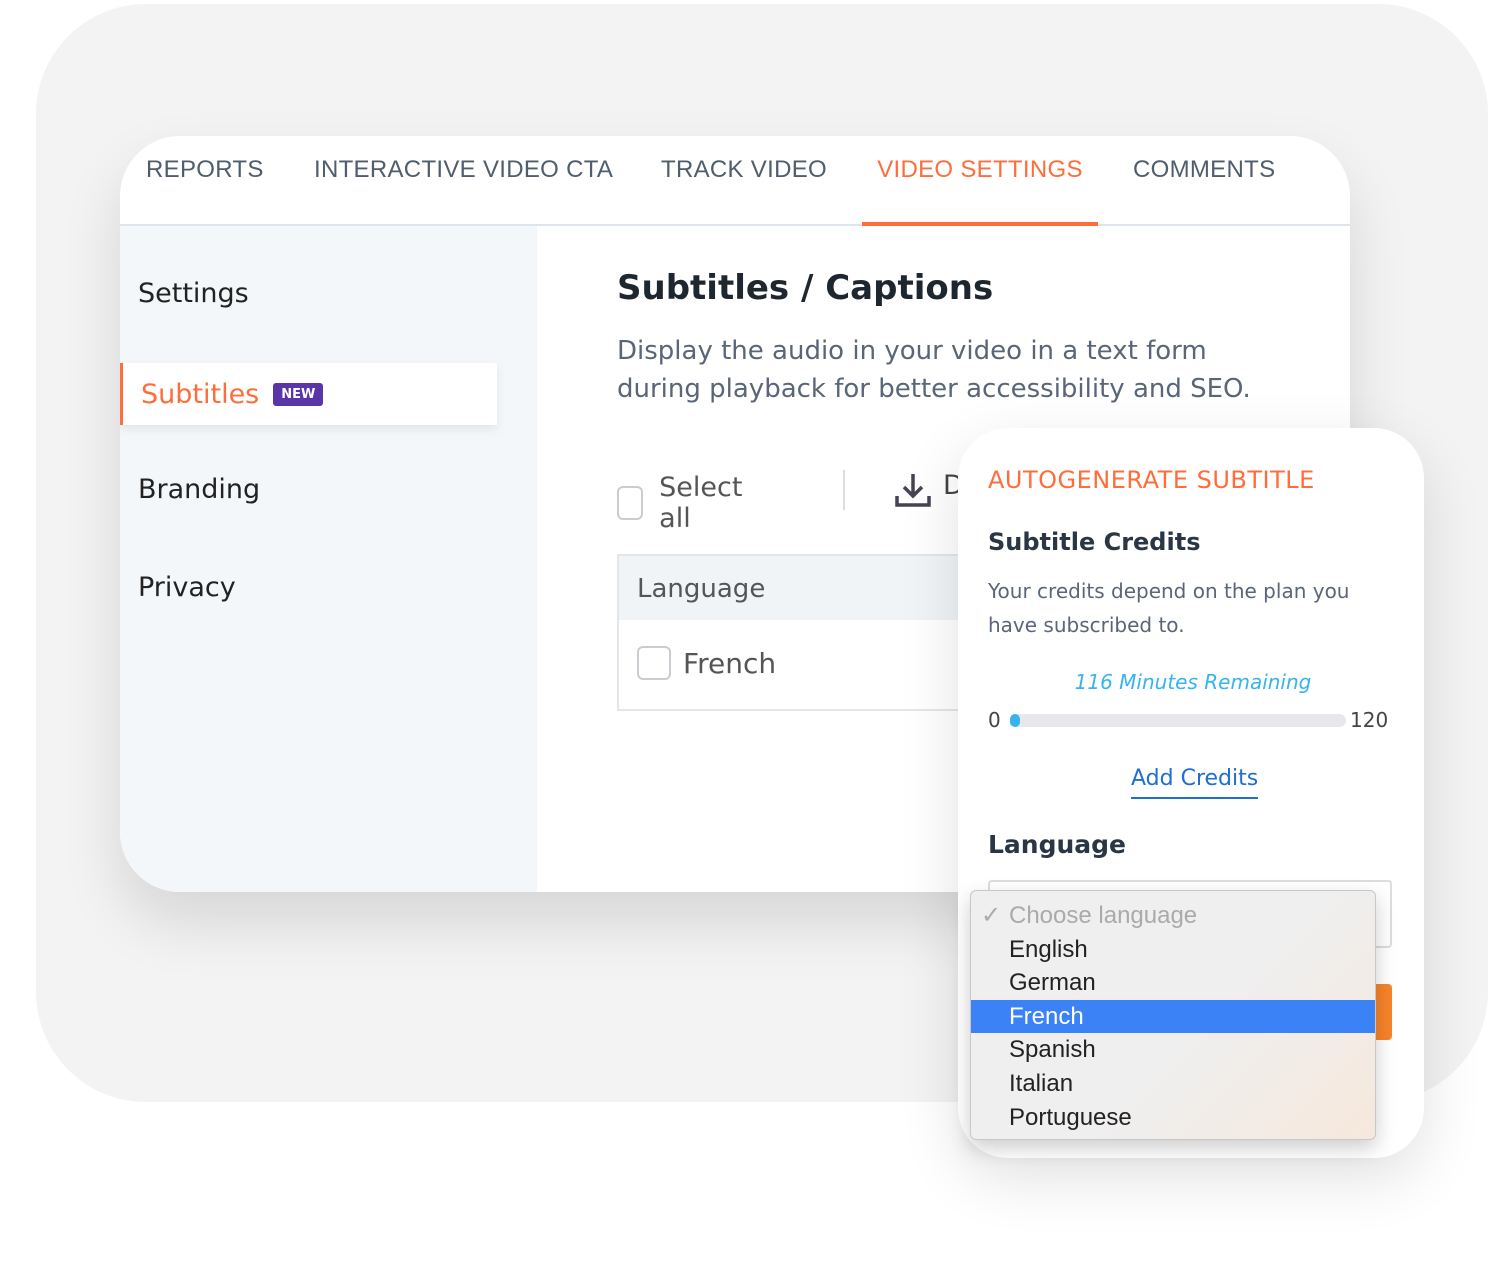  Describe the element at coordinates (1015, 720) in the screenshot. I see `progress-fill` at that location.